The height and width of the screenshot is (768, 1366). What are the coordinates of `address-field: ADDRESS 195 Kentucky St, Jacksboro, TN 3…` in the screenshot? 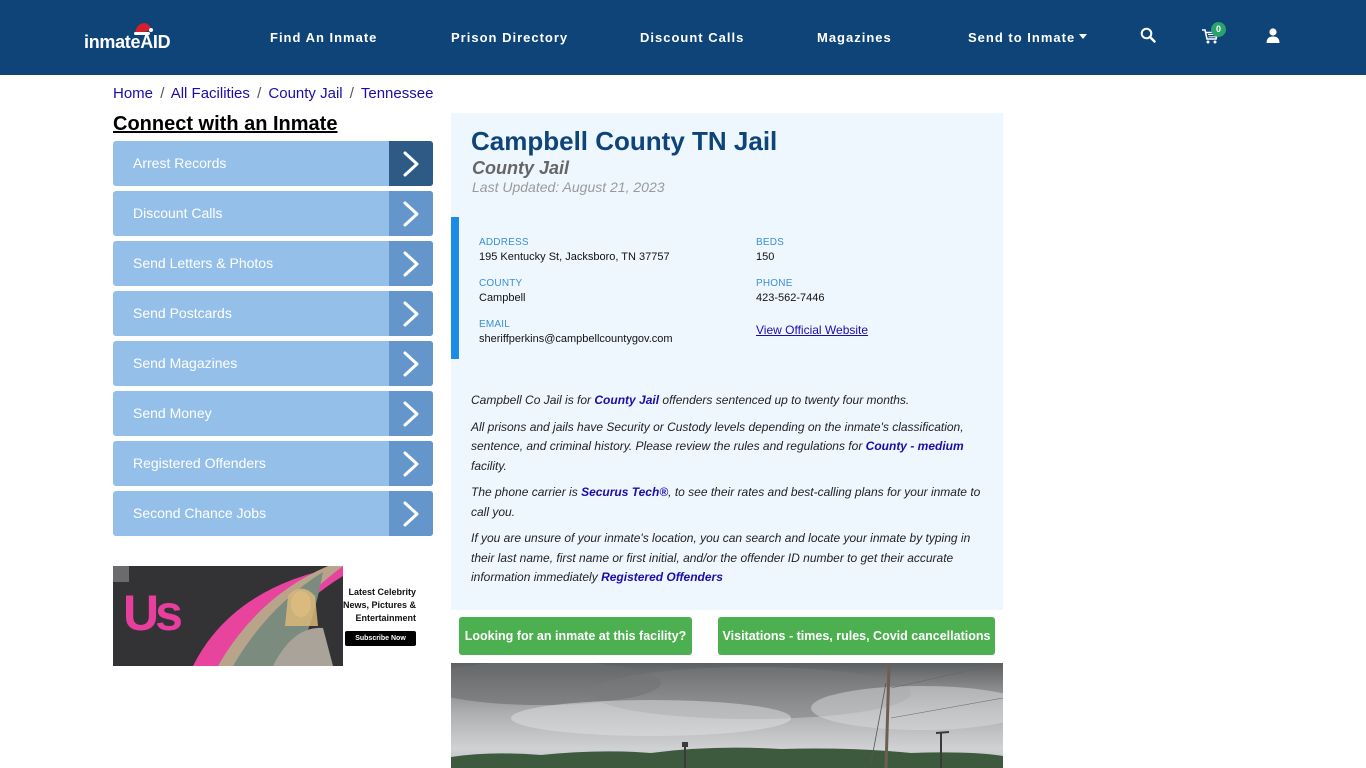 It's located at (574, 250).